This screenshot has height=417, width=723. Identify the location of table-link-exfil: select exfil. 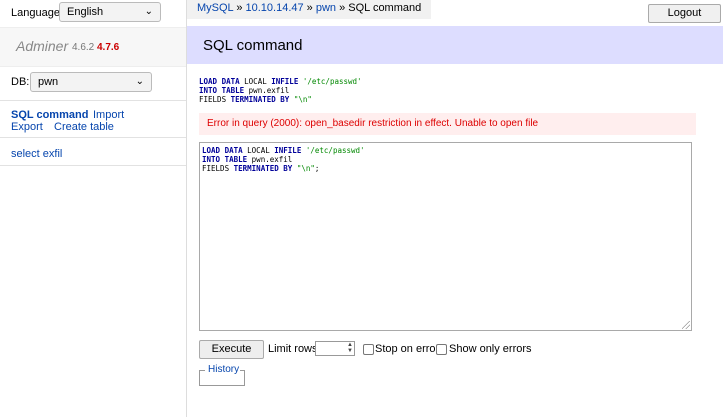
(36, 154).